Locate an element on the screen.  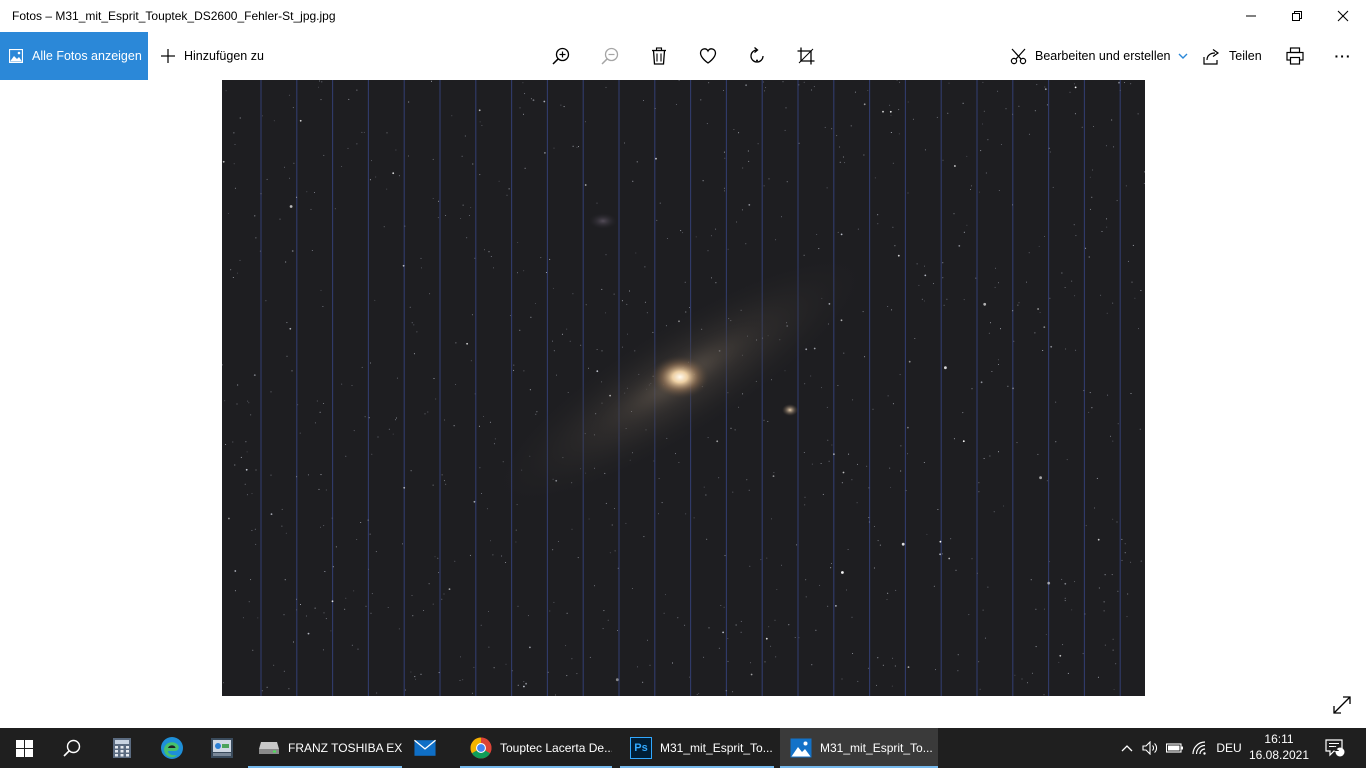
zoom-in-button is located at coordinates (561, 56).